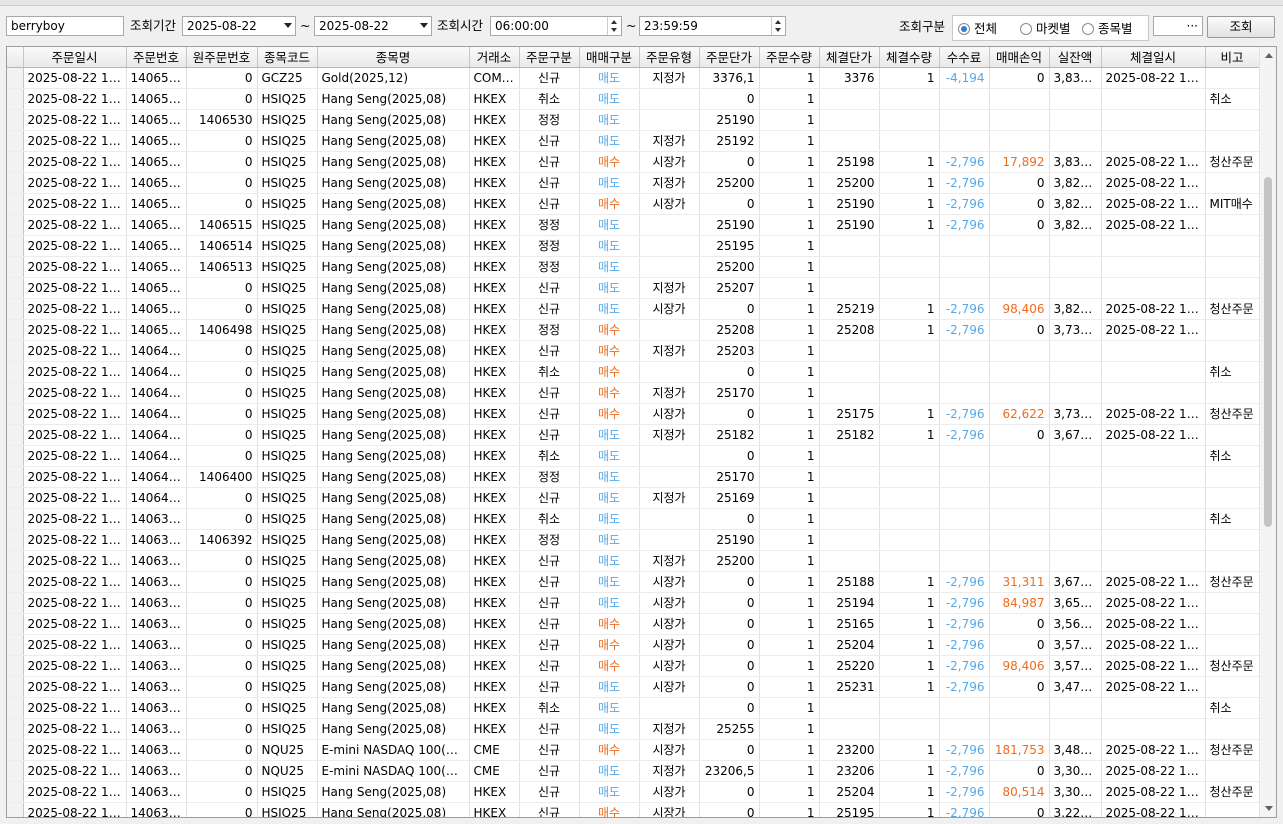 Image resolution: width=1283 pixels, height=824 pixels. What do you see at coordinates (1269, 808) in the screenshot?
I see `scroll-down-icon` at bounding box center [1269, 808].